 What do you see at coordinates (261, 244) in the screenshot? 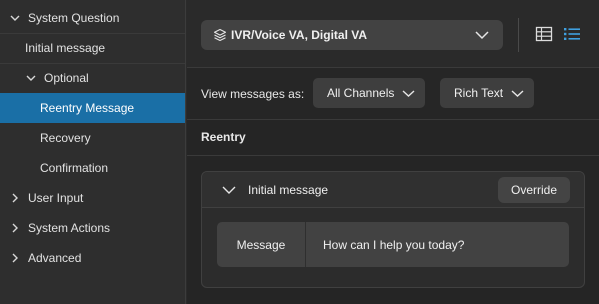
I see `message-label: Message` at bounding box center [261, 244].